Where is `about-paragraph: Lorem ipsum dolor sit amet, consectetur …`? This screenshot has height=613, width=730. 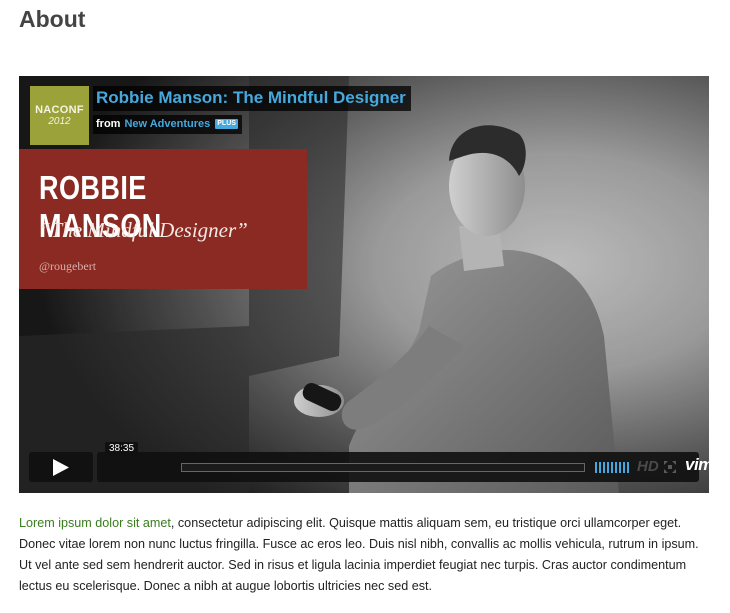
about-paragraph: Lorem ipsum dolor sit amet, consectetur … is located at coordinates (364, 555).